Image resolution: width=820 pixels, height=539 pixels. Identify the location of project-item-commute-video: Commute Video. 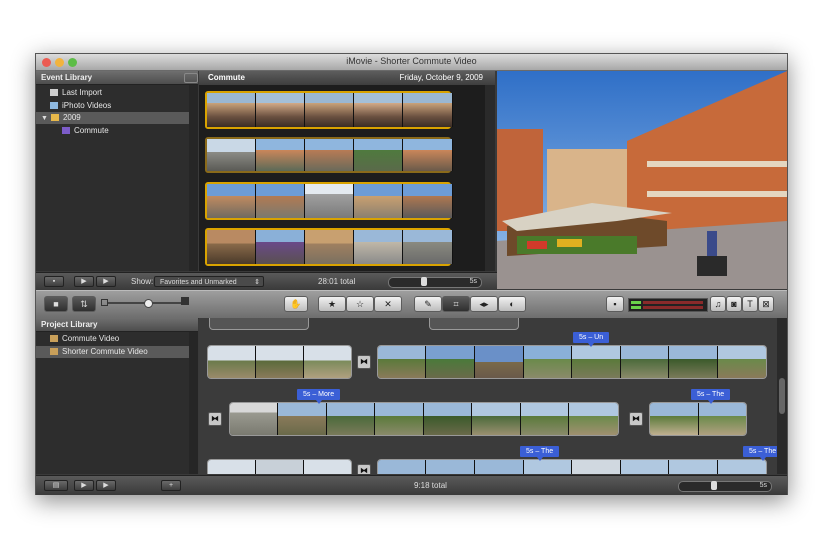
(112, 339).